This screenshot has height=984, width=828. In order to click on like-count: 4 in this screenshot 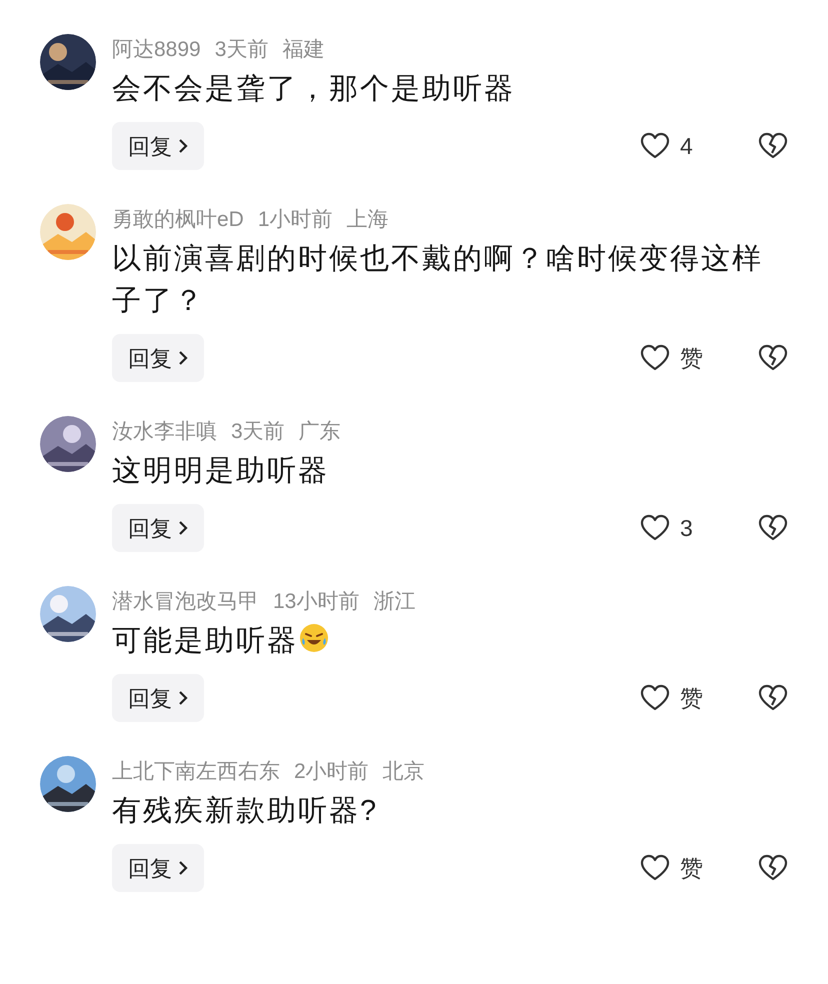, I will do `click(686, 146)`.